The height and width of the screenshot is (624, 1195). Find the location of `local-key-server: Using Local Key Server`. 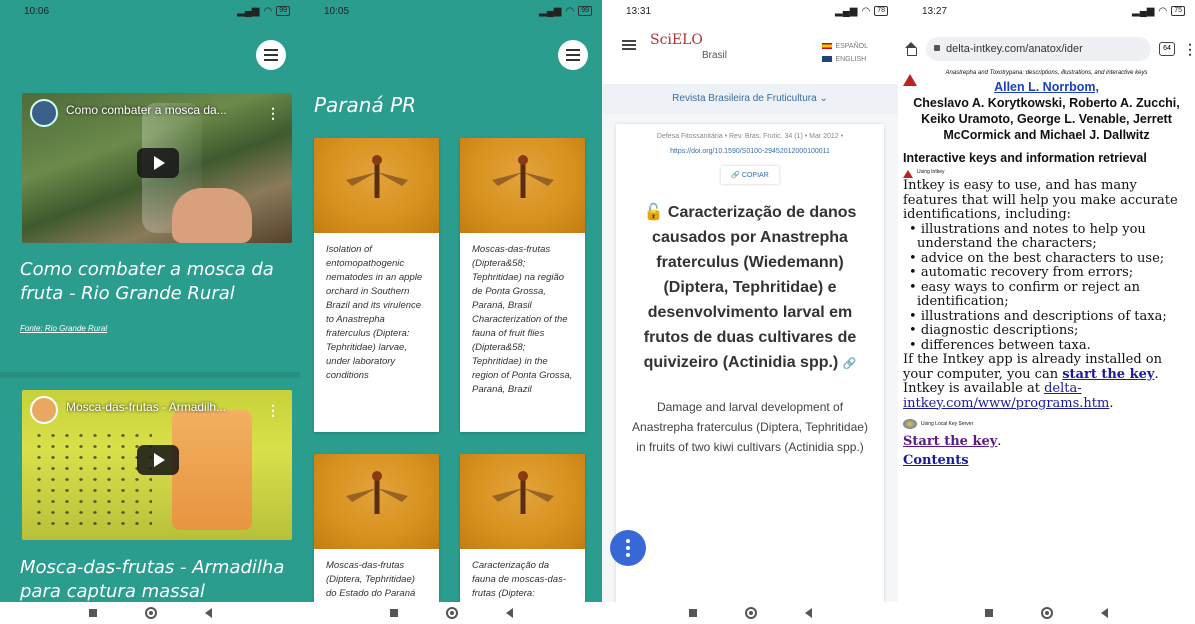

local-key-server: Using Local Key Server is located at coordinates (1046, 424).